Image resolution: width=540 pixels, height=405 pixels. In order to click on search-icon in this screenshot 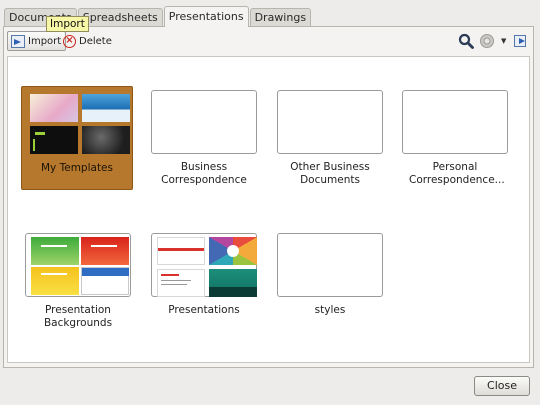, I will do `click(467, 41)`.